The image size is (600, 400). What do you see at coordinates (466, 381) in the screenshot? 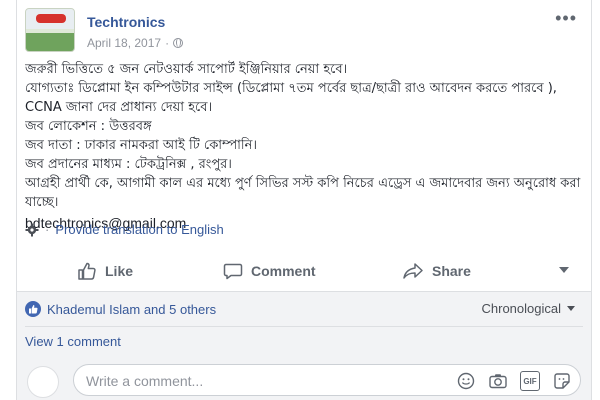
I see `emoji-icon` at bounding box center [466, 381].